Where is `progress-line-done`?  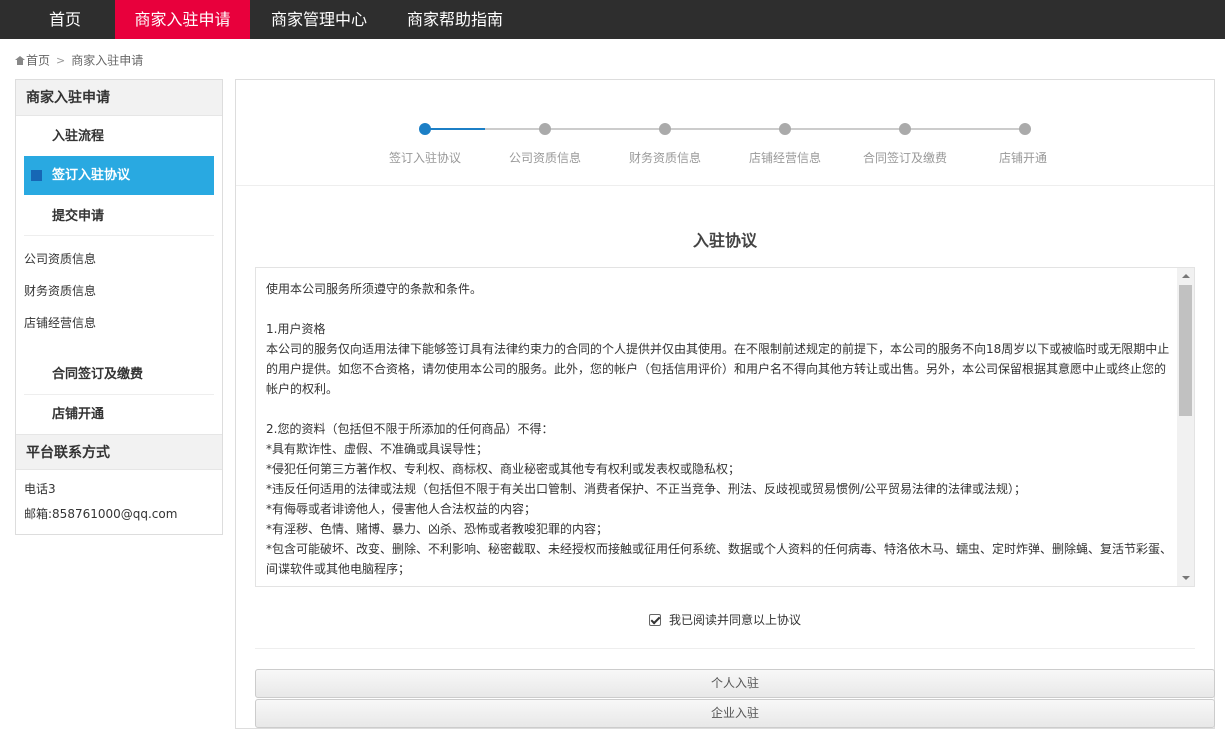 progress-line-done is located at coordinates (455, 129).